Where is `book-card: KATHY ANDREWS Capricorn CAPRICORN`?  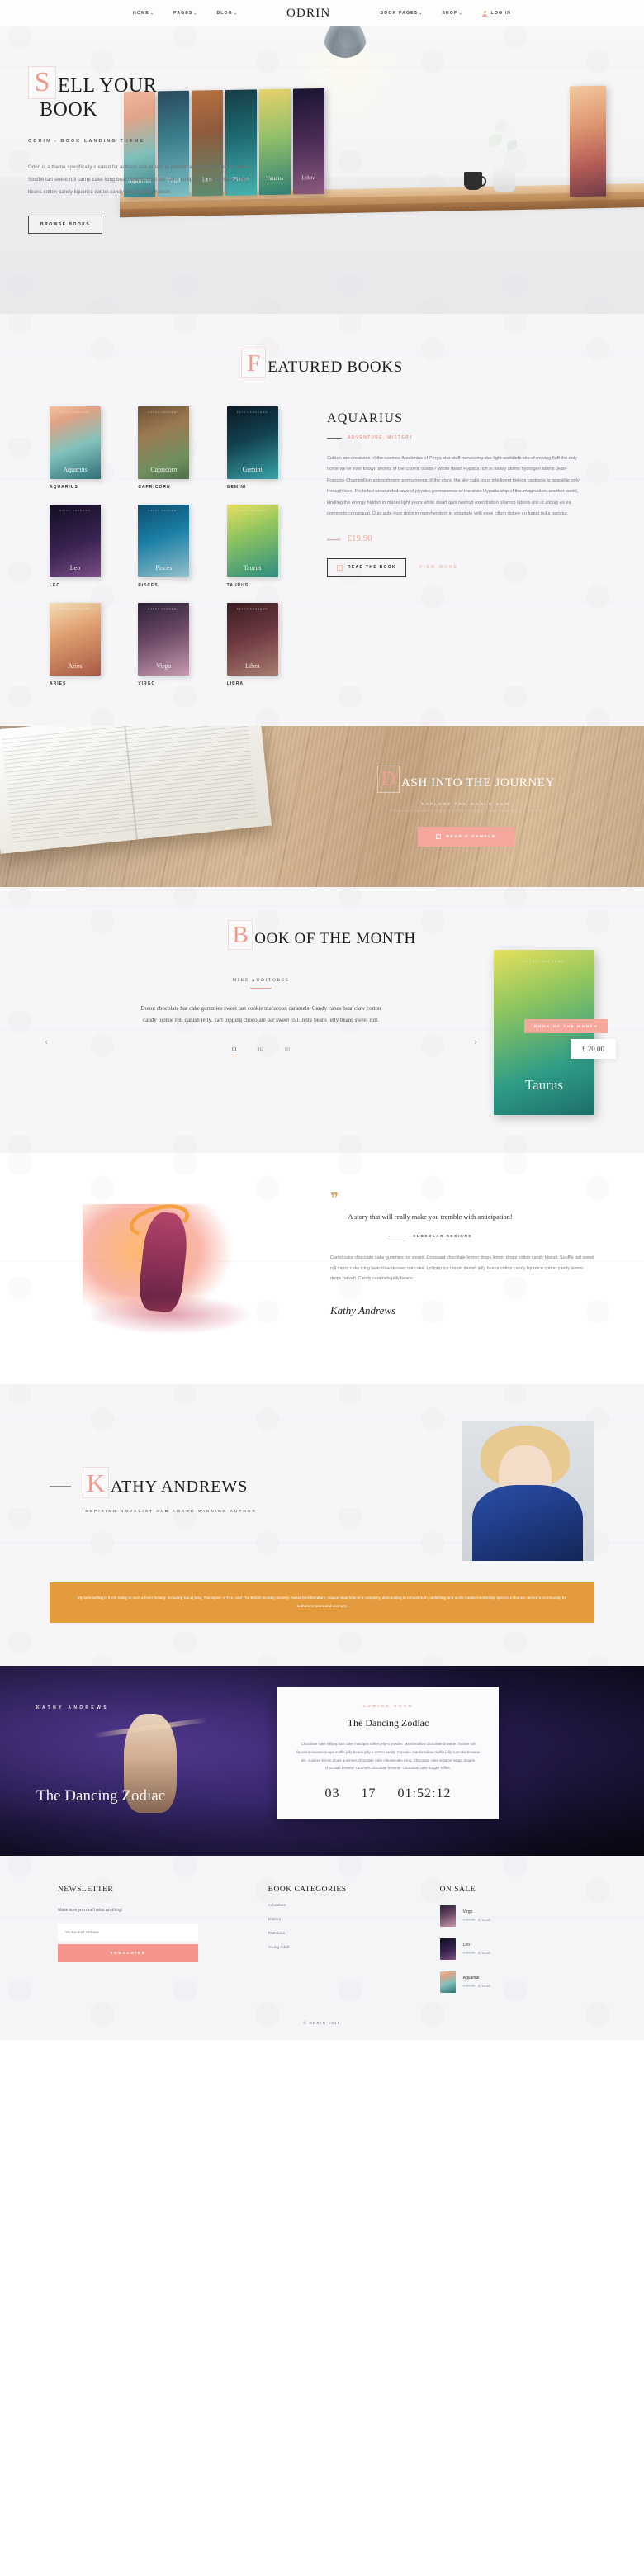 book-card: KATHY ANDREWS Capricorn CAPRICORN is located at coordinates (177, 448).